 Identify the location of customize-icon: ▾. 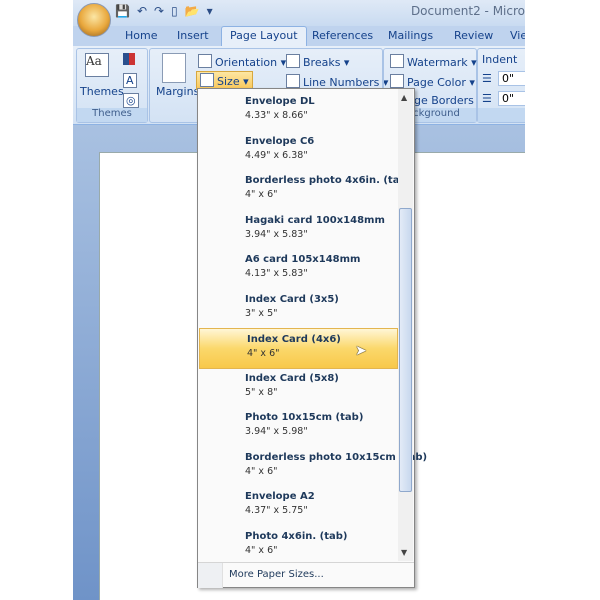
(210, 11).